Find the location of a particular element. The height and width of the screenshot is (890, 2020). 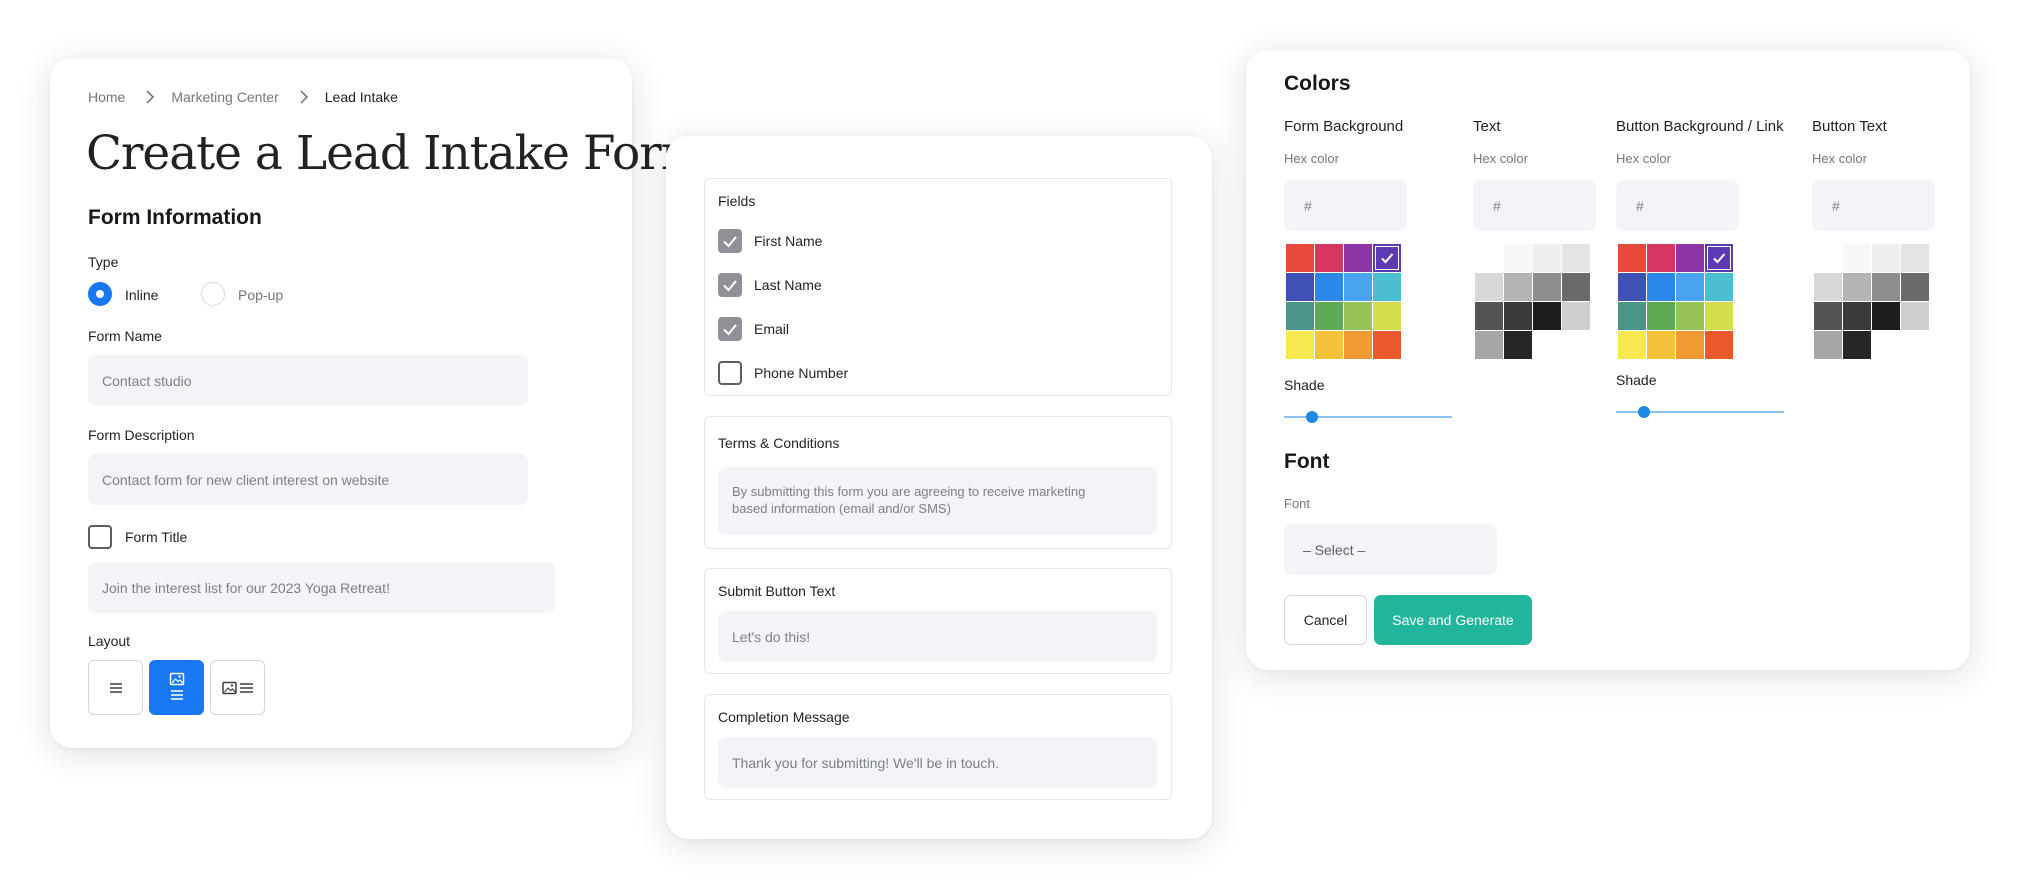

button-background-shade-slider is located at coordinates (1700, 412).